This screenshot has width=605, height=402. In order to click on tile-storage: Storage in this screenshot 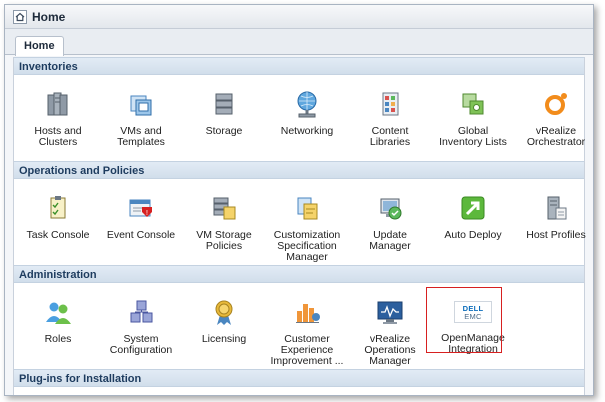, I will do `click(224, 118)`.